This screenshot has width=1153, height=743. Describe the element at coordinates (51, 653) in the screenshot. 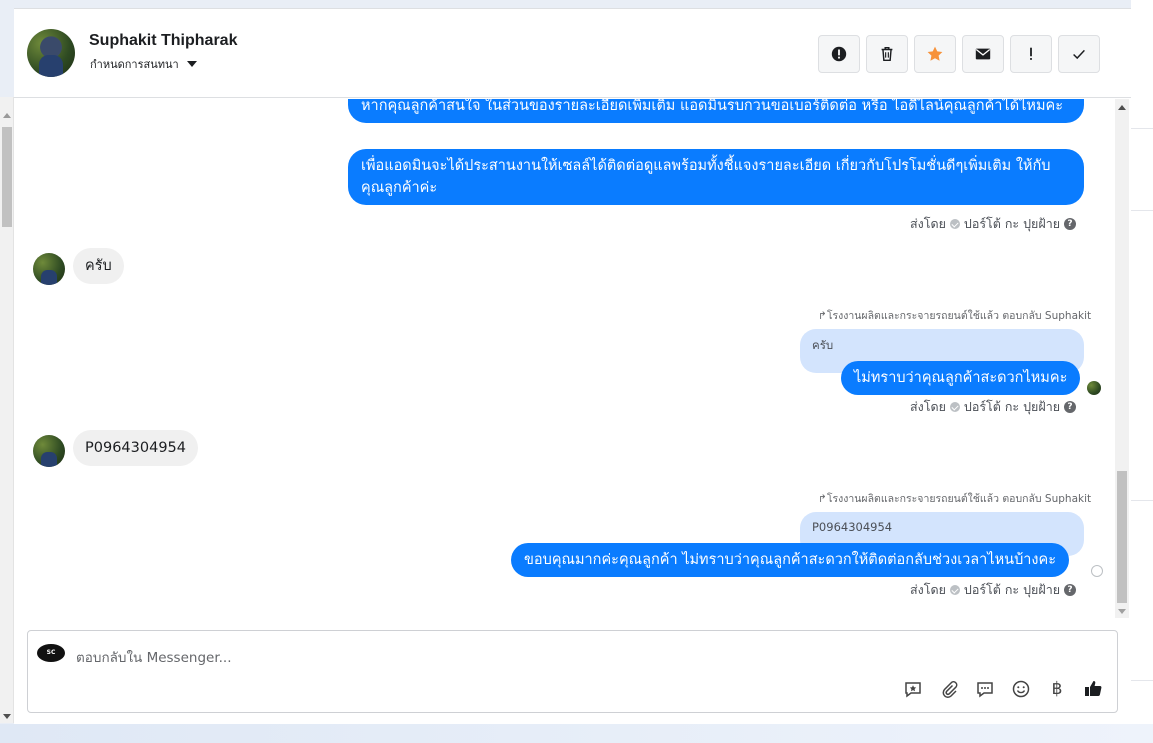

I see `page-avatar: SC` at that location.